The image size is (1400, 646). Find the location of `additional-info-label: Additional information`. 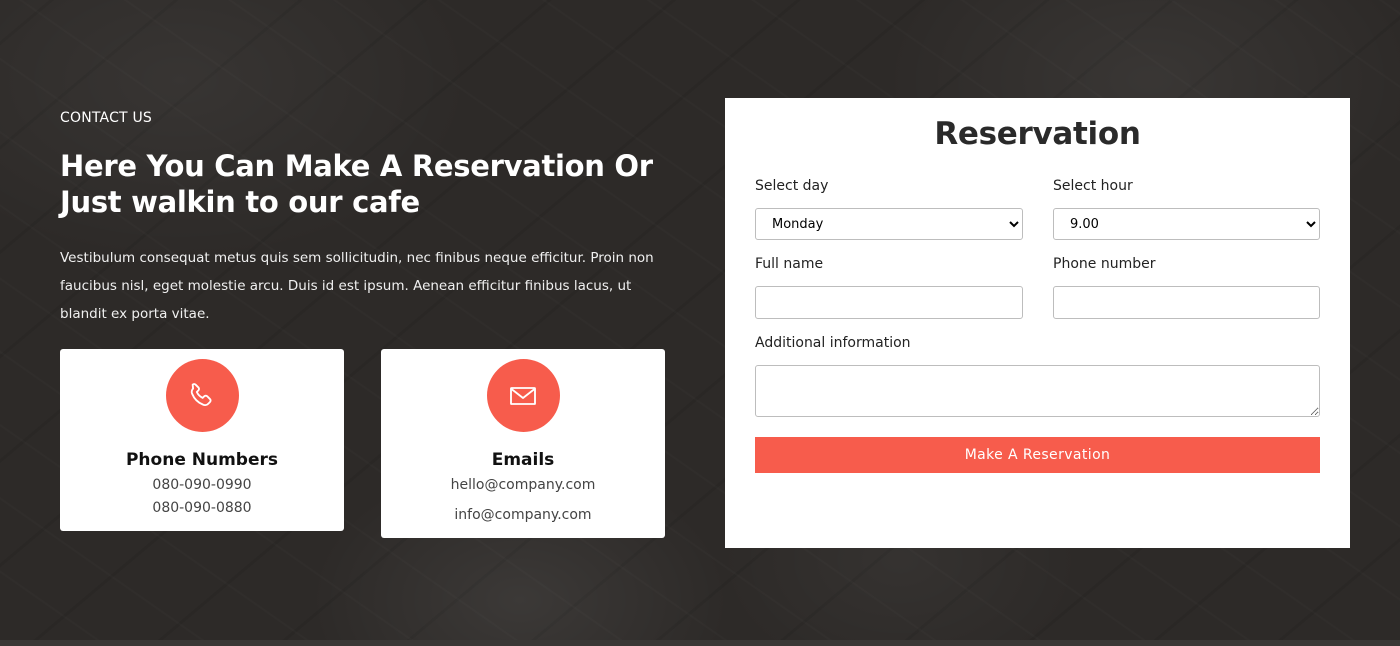

additional-info-label: Additional information is located at coordinates (833, 343).